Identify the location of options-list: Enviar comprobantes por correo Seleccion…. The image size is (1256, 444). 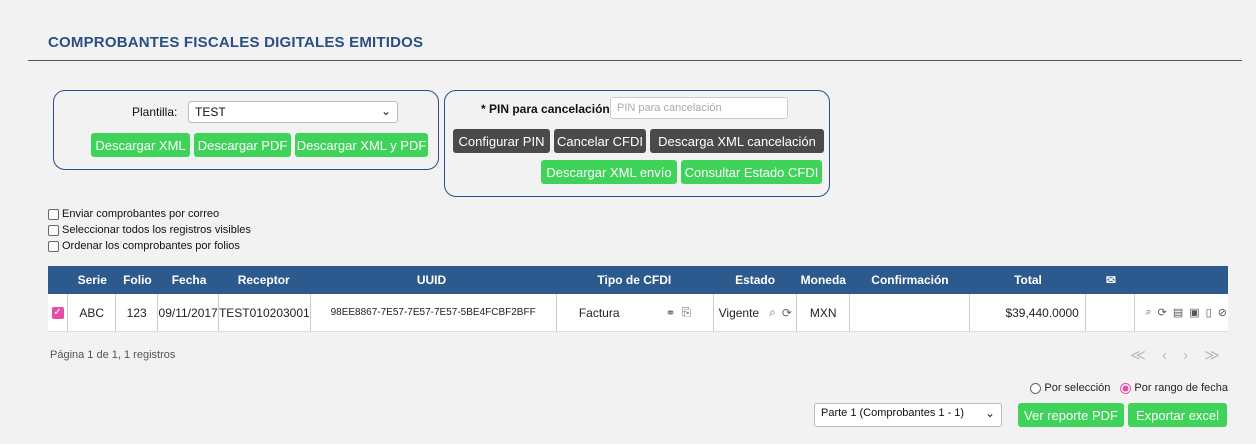
(149, 230).